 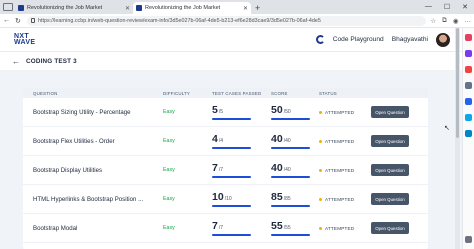 I want to click on office-icon, so click(x=468, y=117).